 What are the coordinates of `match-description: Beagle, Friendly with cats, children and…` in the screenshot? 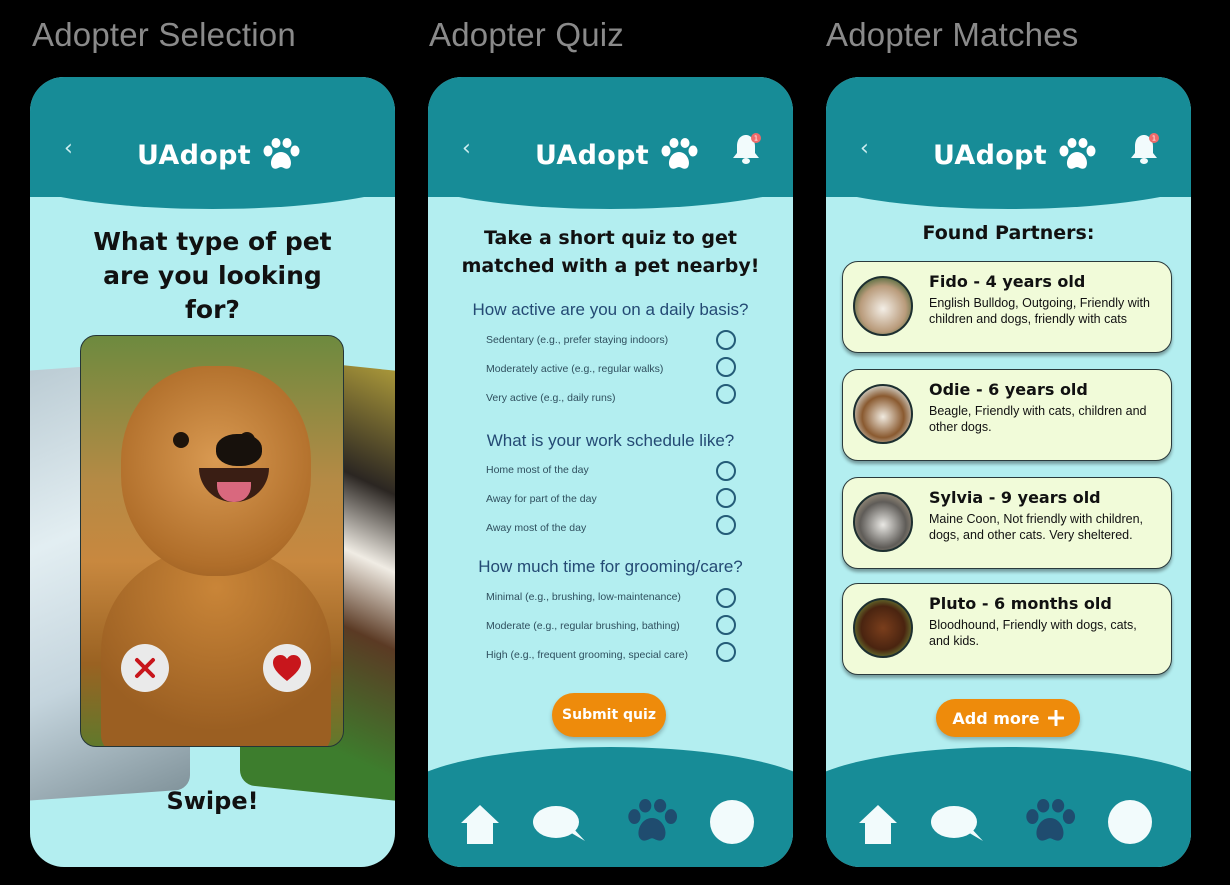 It's located at (1038, 419).